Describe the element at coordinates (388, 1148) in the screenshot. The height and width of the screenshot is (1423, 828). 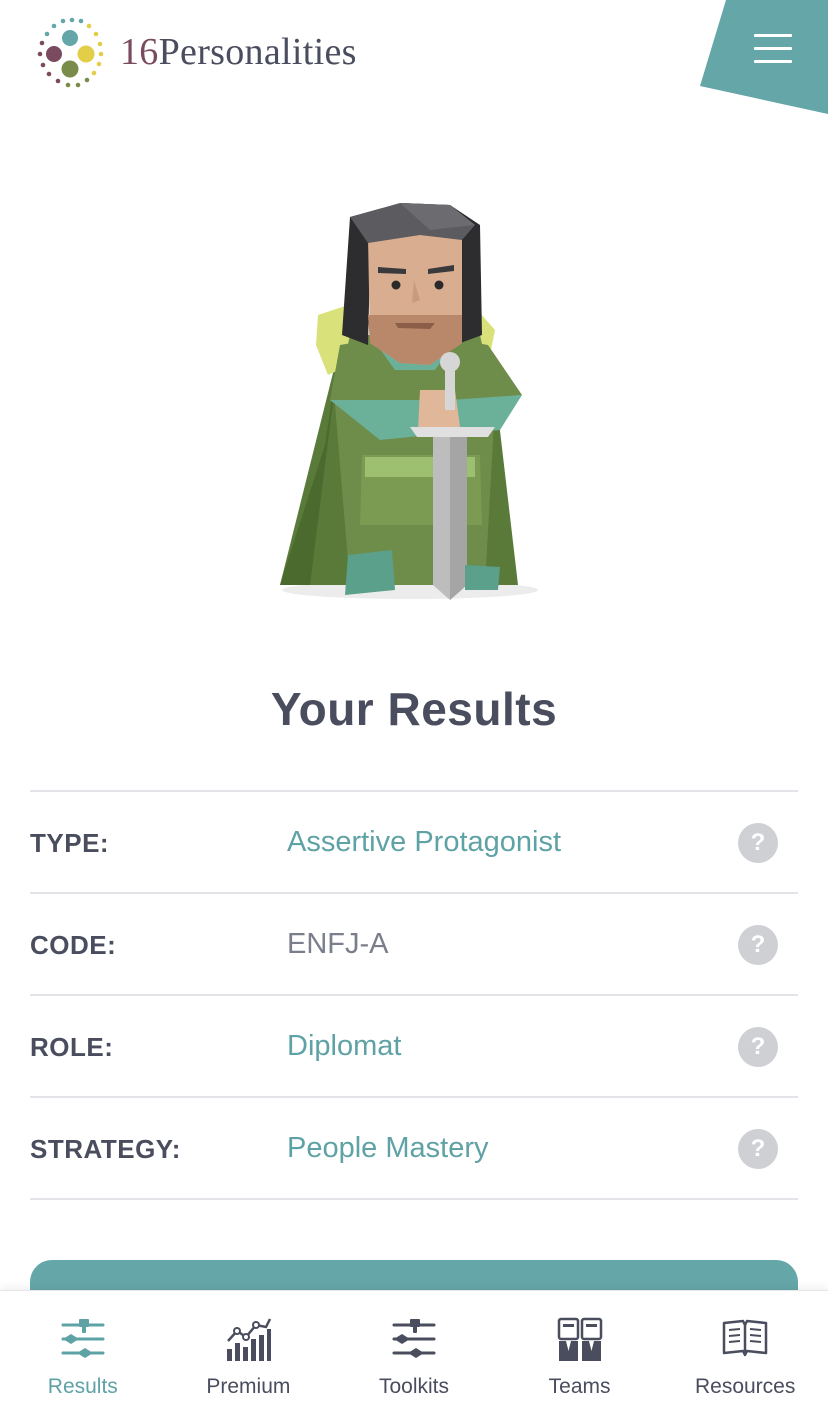
I see `result-value-link: People Mastery` at that location.